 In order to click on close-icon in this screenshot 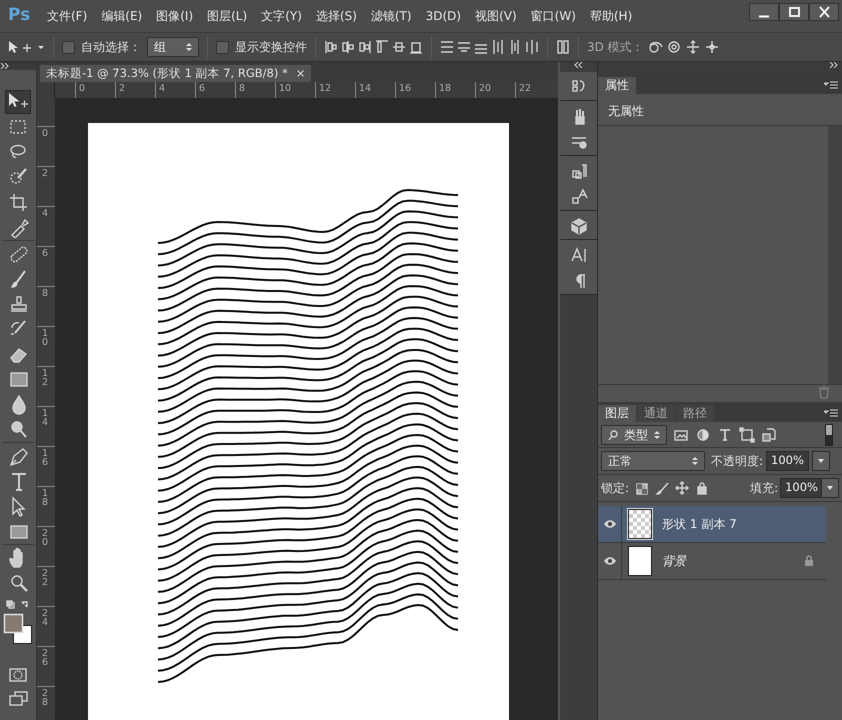, I will do `click(824, 12)`.